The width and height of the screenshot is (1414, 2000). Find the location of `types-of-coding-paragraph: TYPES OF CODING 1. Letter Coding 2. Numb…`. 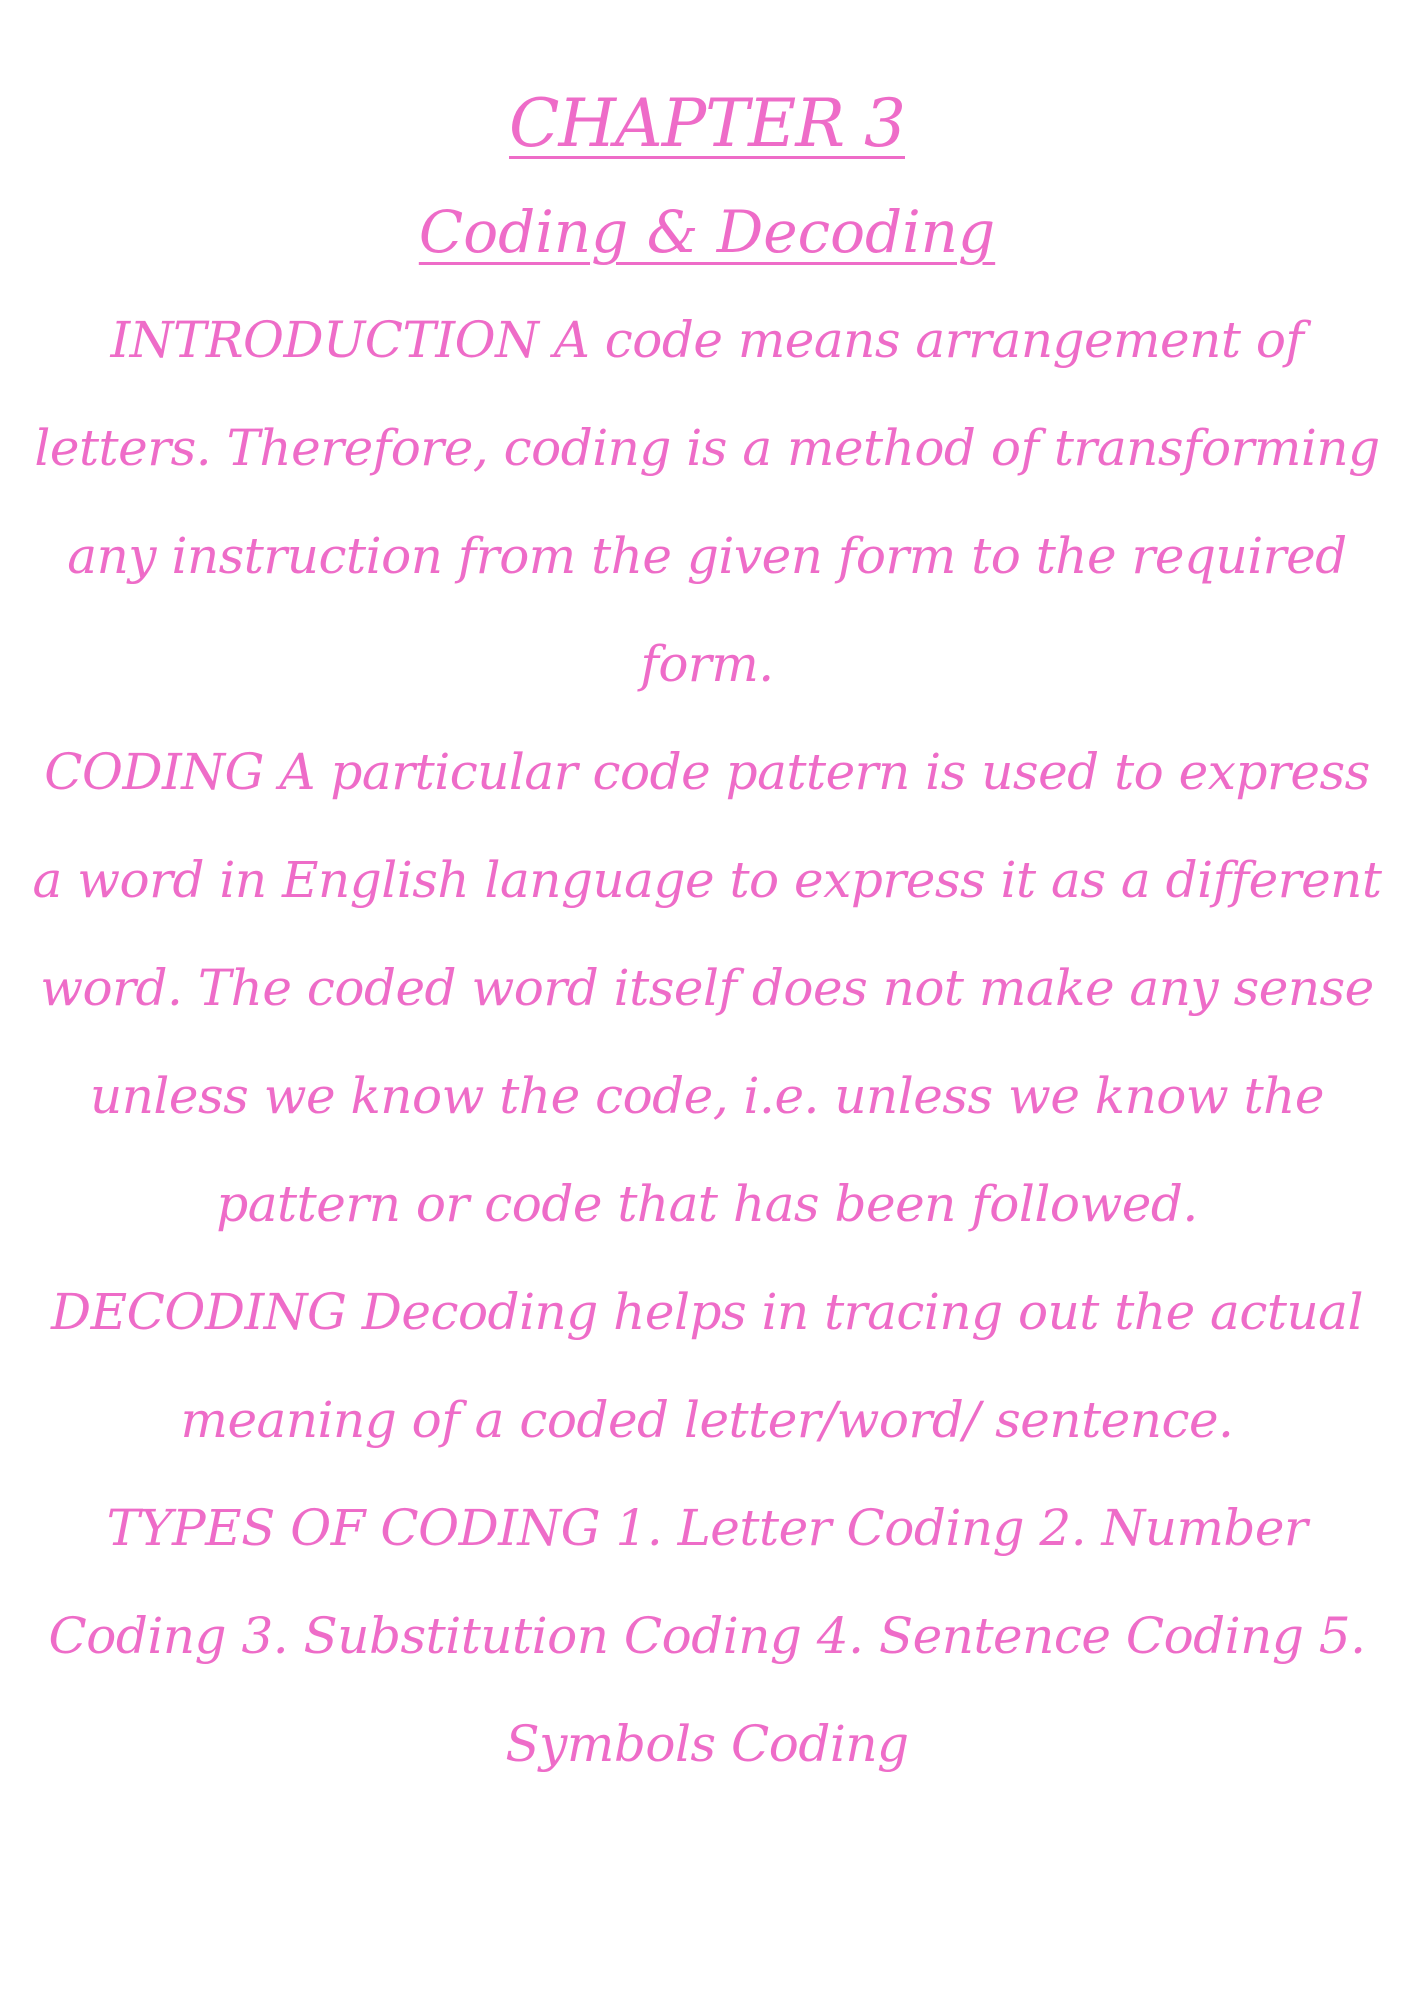

types-of-coding-paragraph: TYPES OF CODING 1. Letter Coding 2. Numb… is located at coordinates (707, 1636).